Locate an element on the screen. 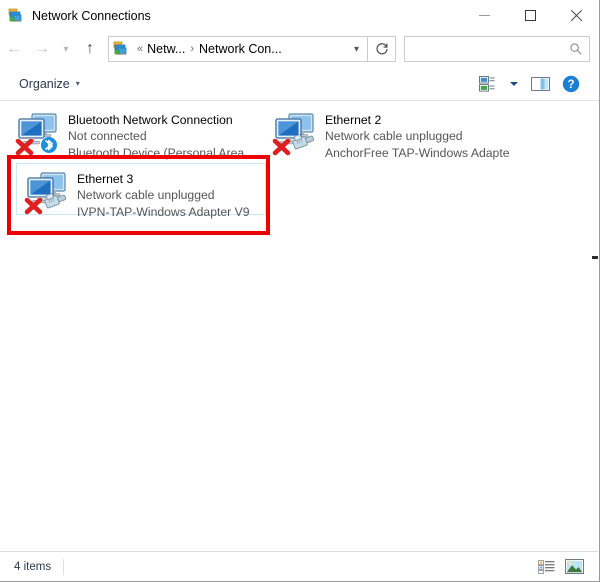 Image resolution: width=600 pixels, height=582 pixels. large-icons-view-icon is located at coordinates (574, 566).